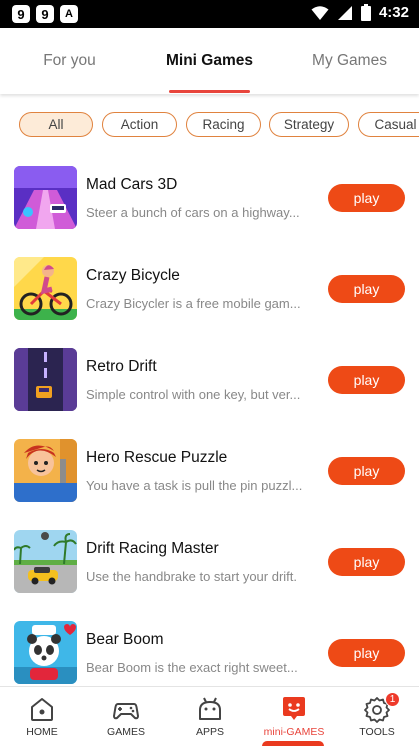  What do you see at coordinates (209, 14) in the screenshot?
I see `status-bar: 9 9 A 4:32` at bounding box center [209, 14].